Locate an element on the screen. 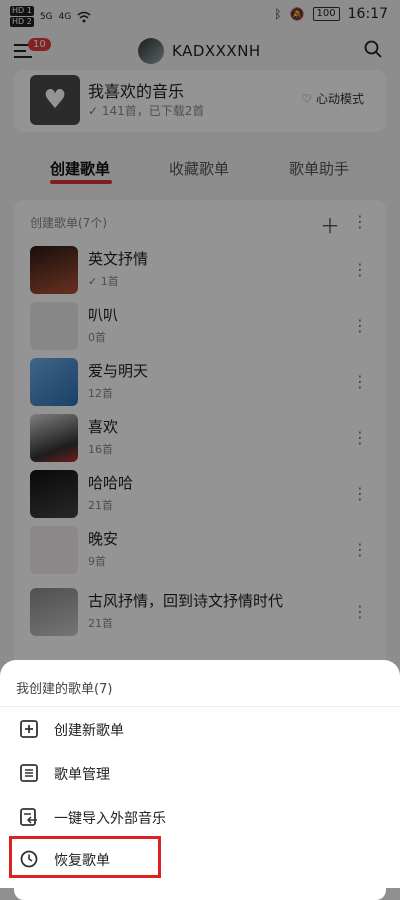 The image size is (400, 900). list-icon is located at coordinates (29, 773).